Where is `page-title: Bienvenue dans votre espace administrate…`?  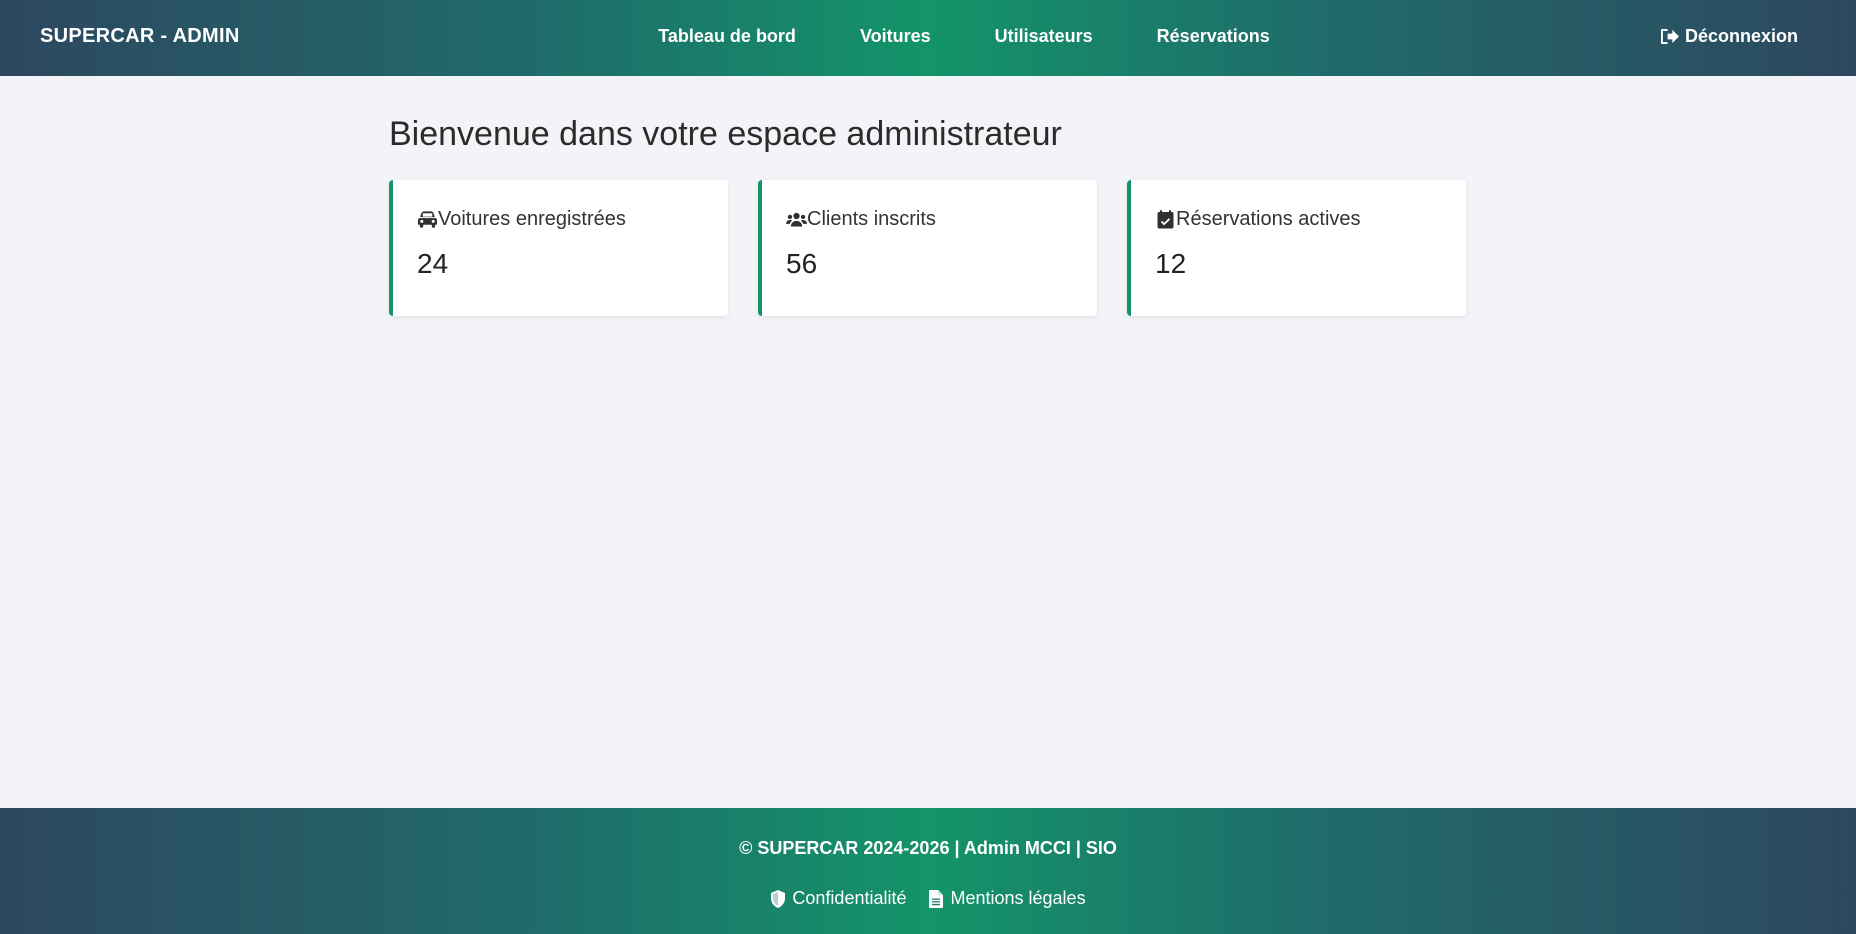 page-title: Bienvenue dans votre espace administrate… is located at coordinates (725, 134).